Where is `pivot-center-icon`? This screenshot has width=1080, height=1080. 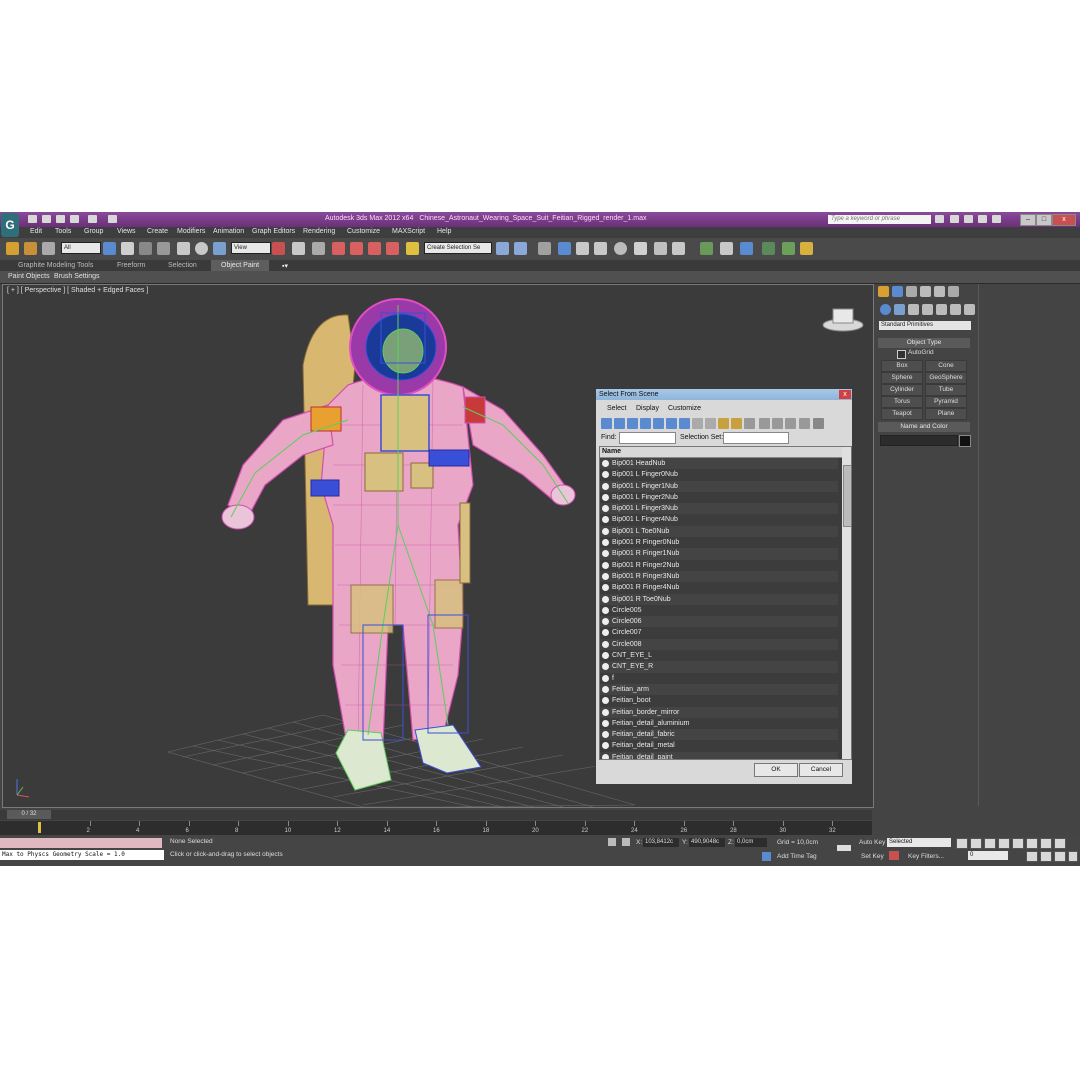 pivot-center-icon is located at coordinates (278, 248).